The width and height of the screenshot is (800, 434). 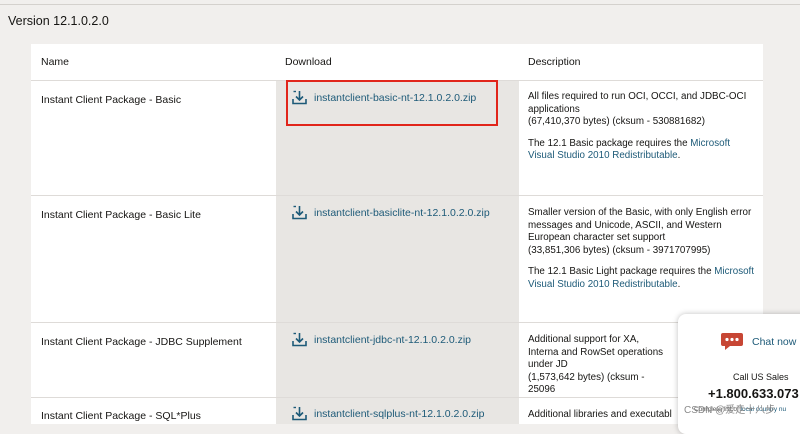 What do you see at coordinates (732, 342) in the screenshot?
I see `chat-bubble-icon` at bounding box center [732, 342].